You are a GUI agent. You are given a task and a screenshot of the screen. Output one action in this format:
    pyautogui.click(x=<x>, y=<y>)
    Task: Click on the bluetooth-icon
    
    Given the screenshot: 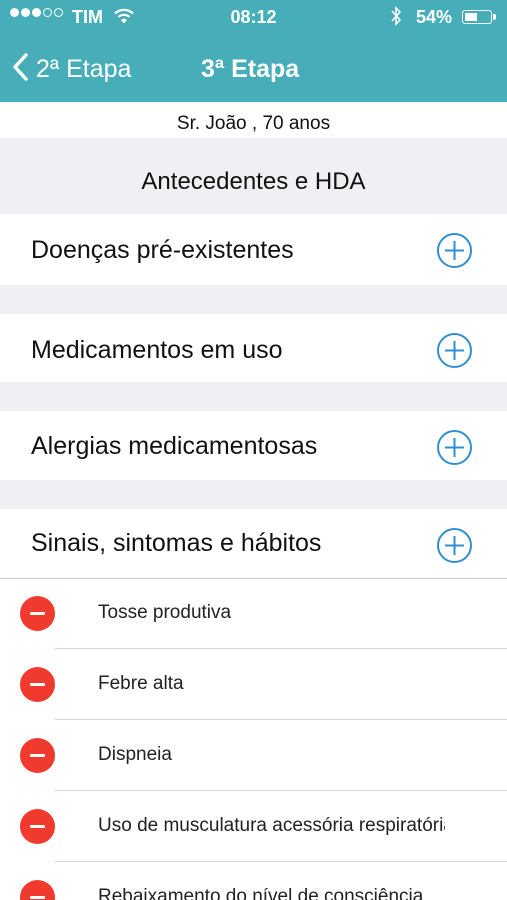 What is the action you would take?
    pyautogui.click(x=396, y=18)
    